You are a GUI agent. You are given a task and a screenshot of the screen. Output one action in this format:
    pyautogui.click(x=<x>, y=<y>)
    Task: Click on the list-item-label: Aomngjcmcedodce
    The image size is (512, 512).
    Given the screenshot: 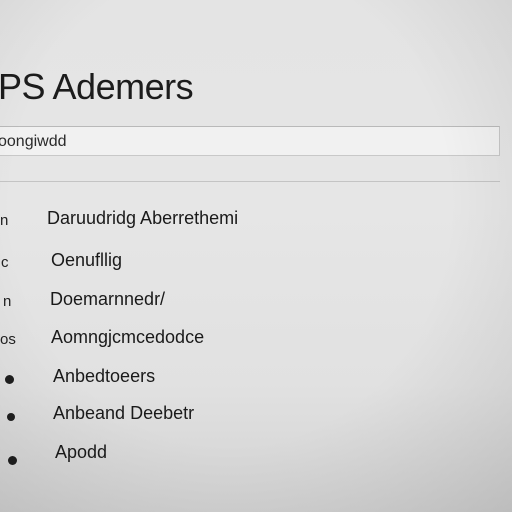 What is the action you would take?
    pyautogui.click(x=128, y=337)
    